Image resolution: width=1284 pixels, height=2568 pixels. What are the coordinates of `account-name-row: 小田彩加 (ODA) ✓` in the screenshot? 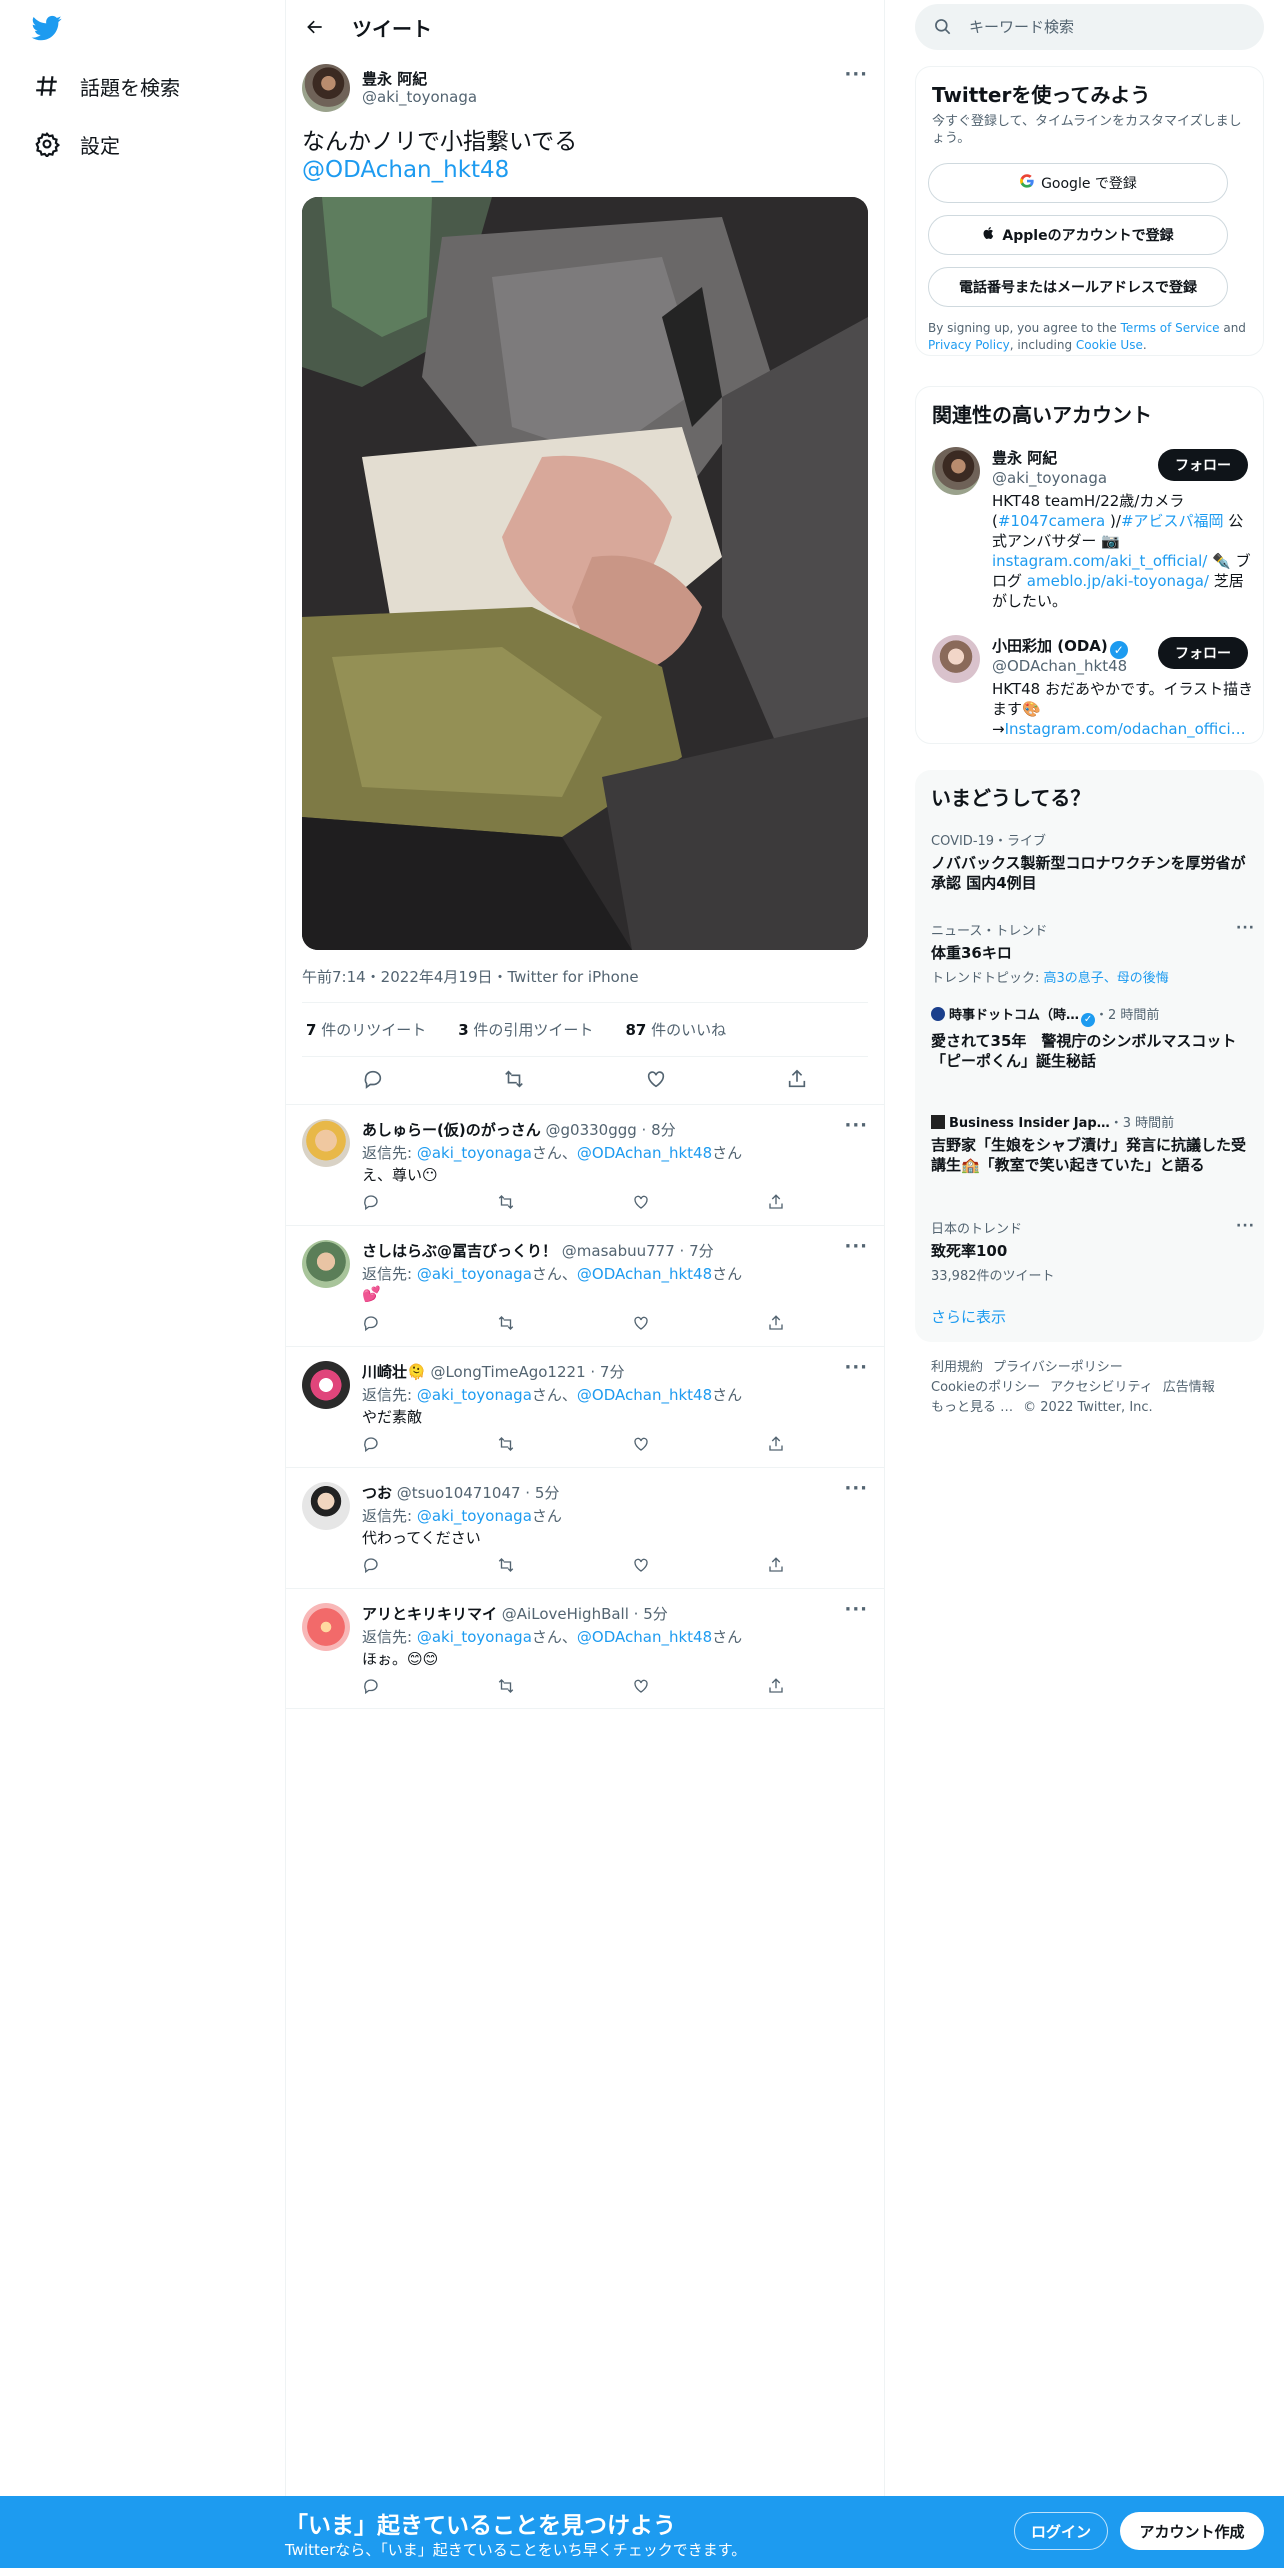 It's located at (1060, 647).